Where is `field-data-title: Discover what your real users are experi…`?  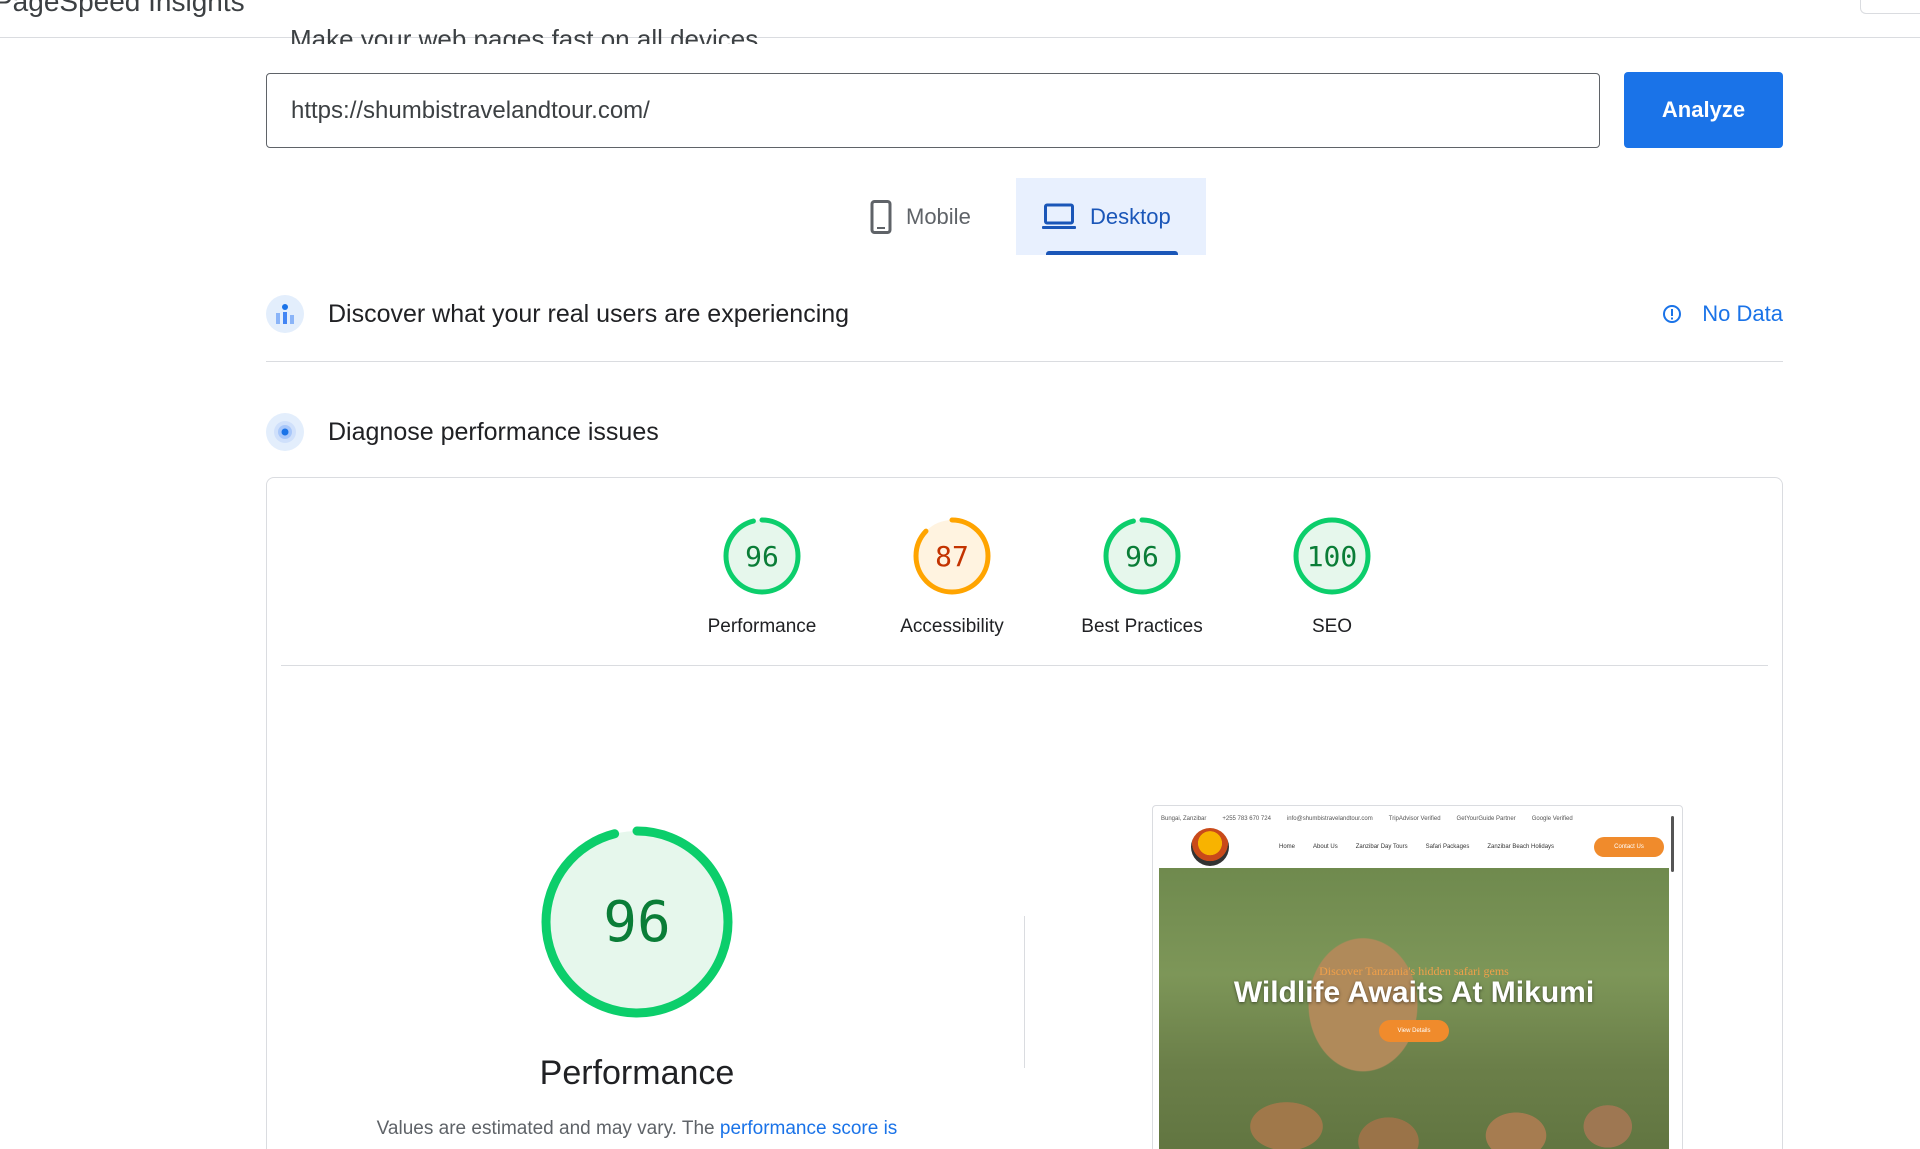
field-data-title: Discover what your real users are experi… is located at coordinates (589, 313).